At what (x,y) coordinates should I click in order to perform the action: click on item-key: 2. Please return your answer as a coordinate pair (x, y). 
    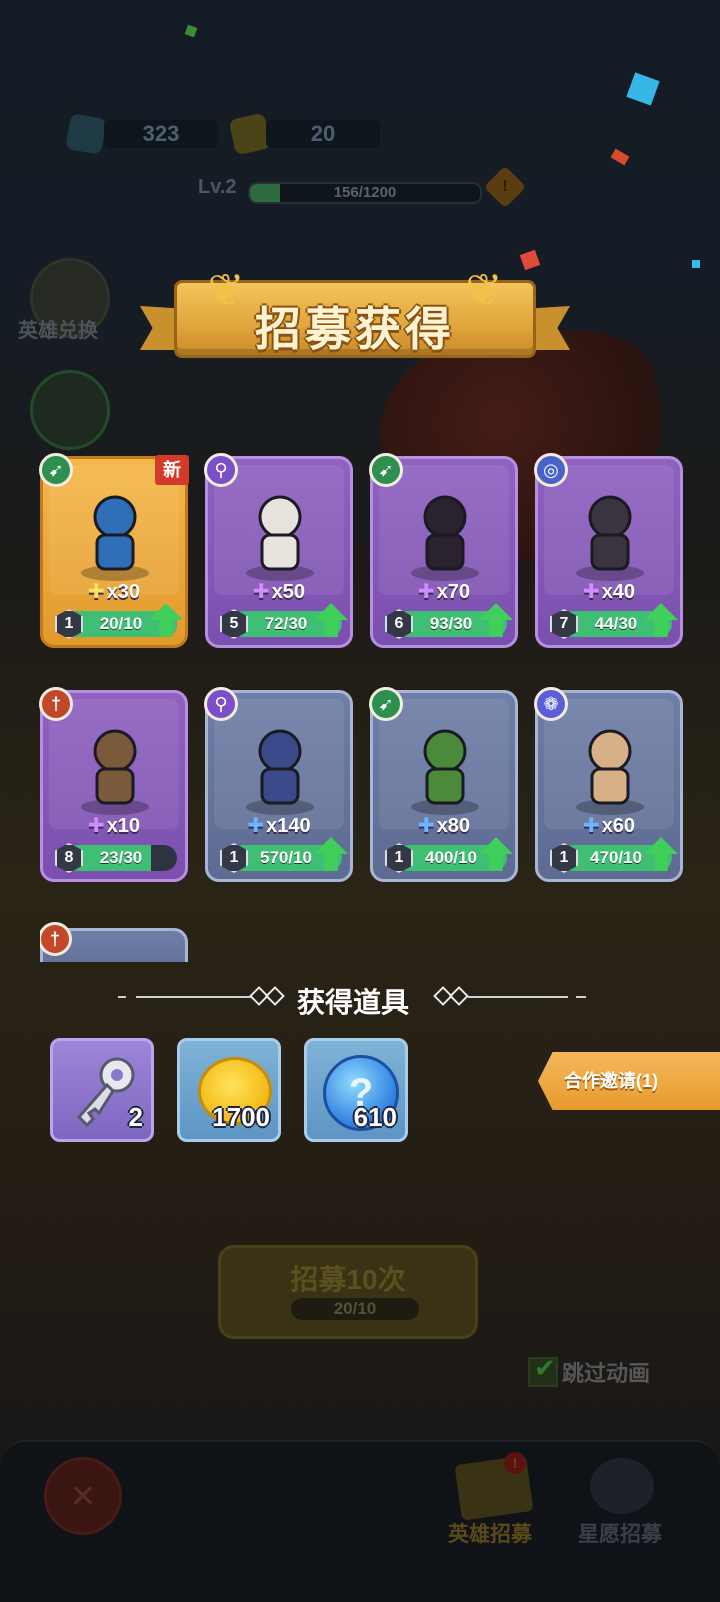
    Looking at the image, I should click on (102, 1090).